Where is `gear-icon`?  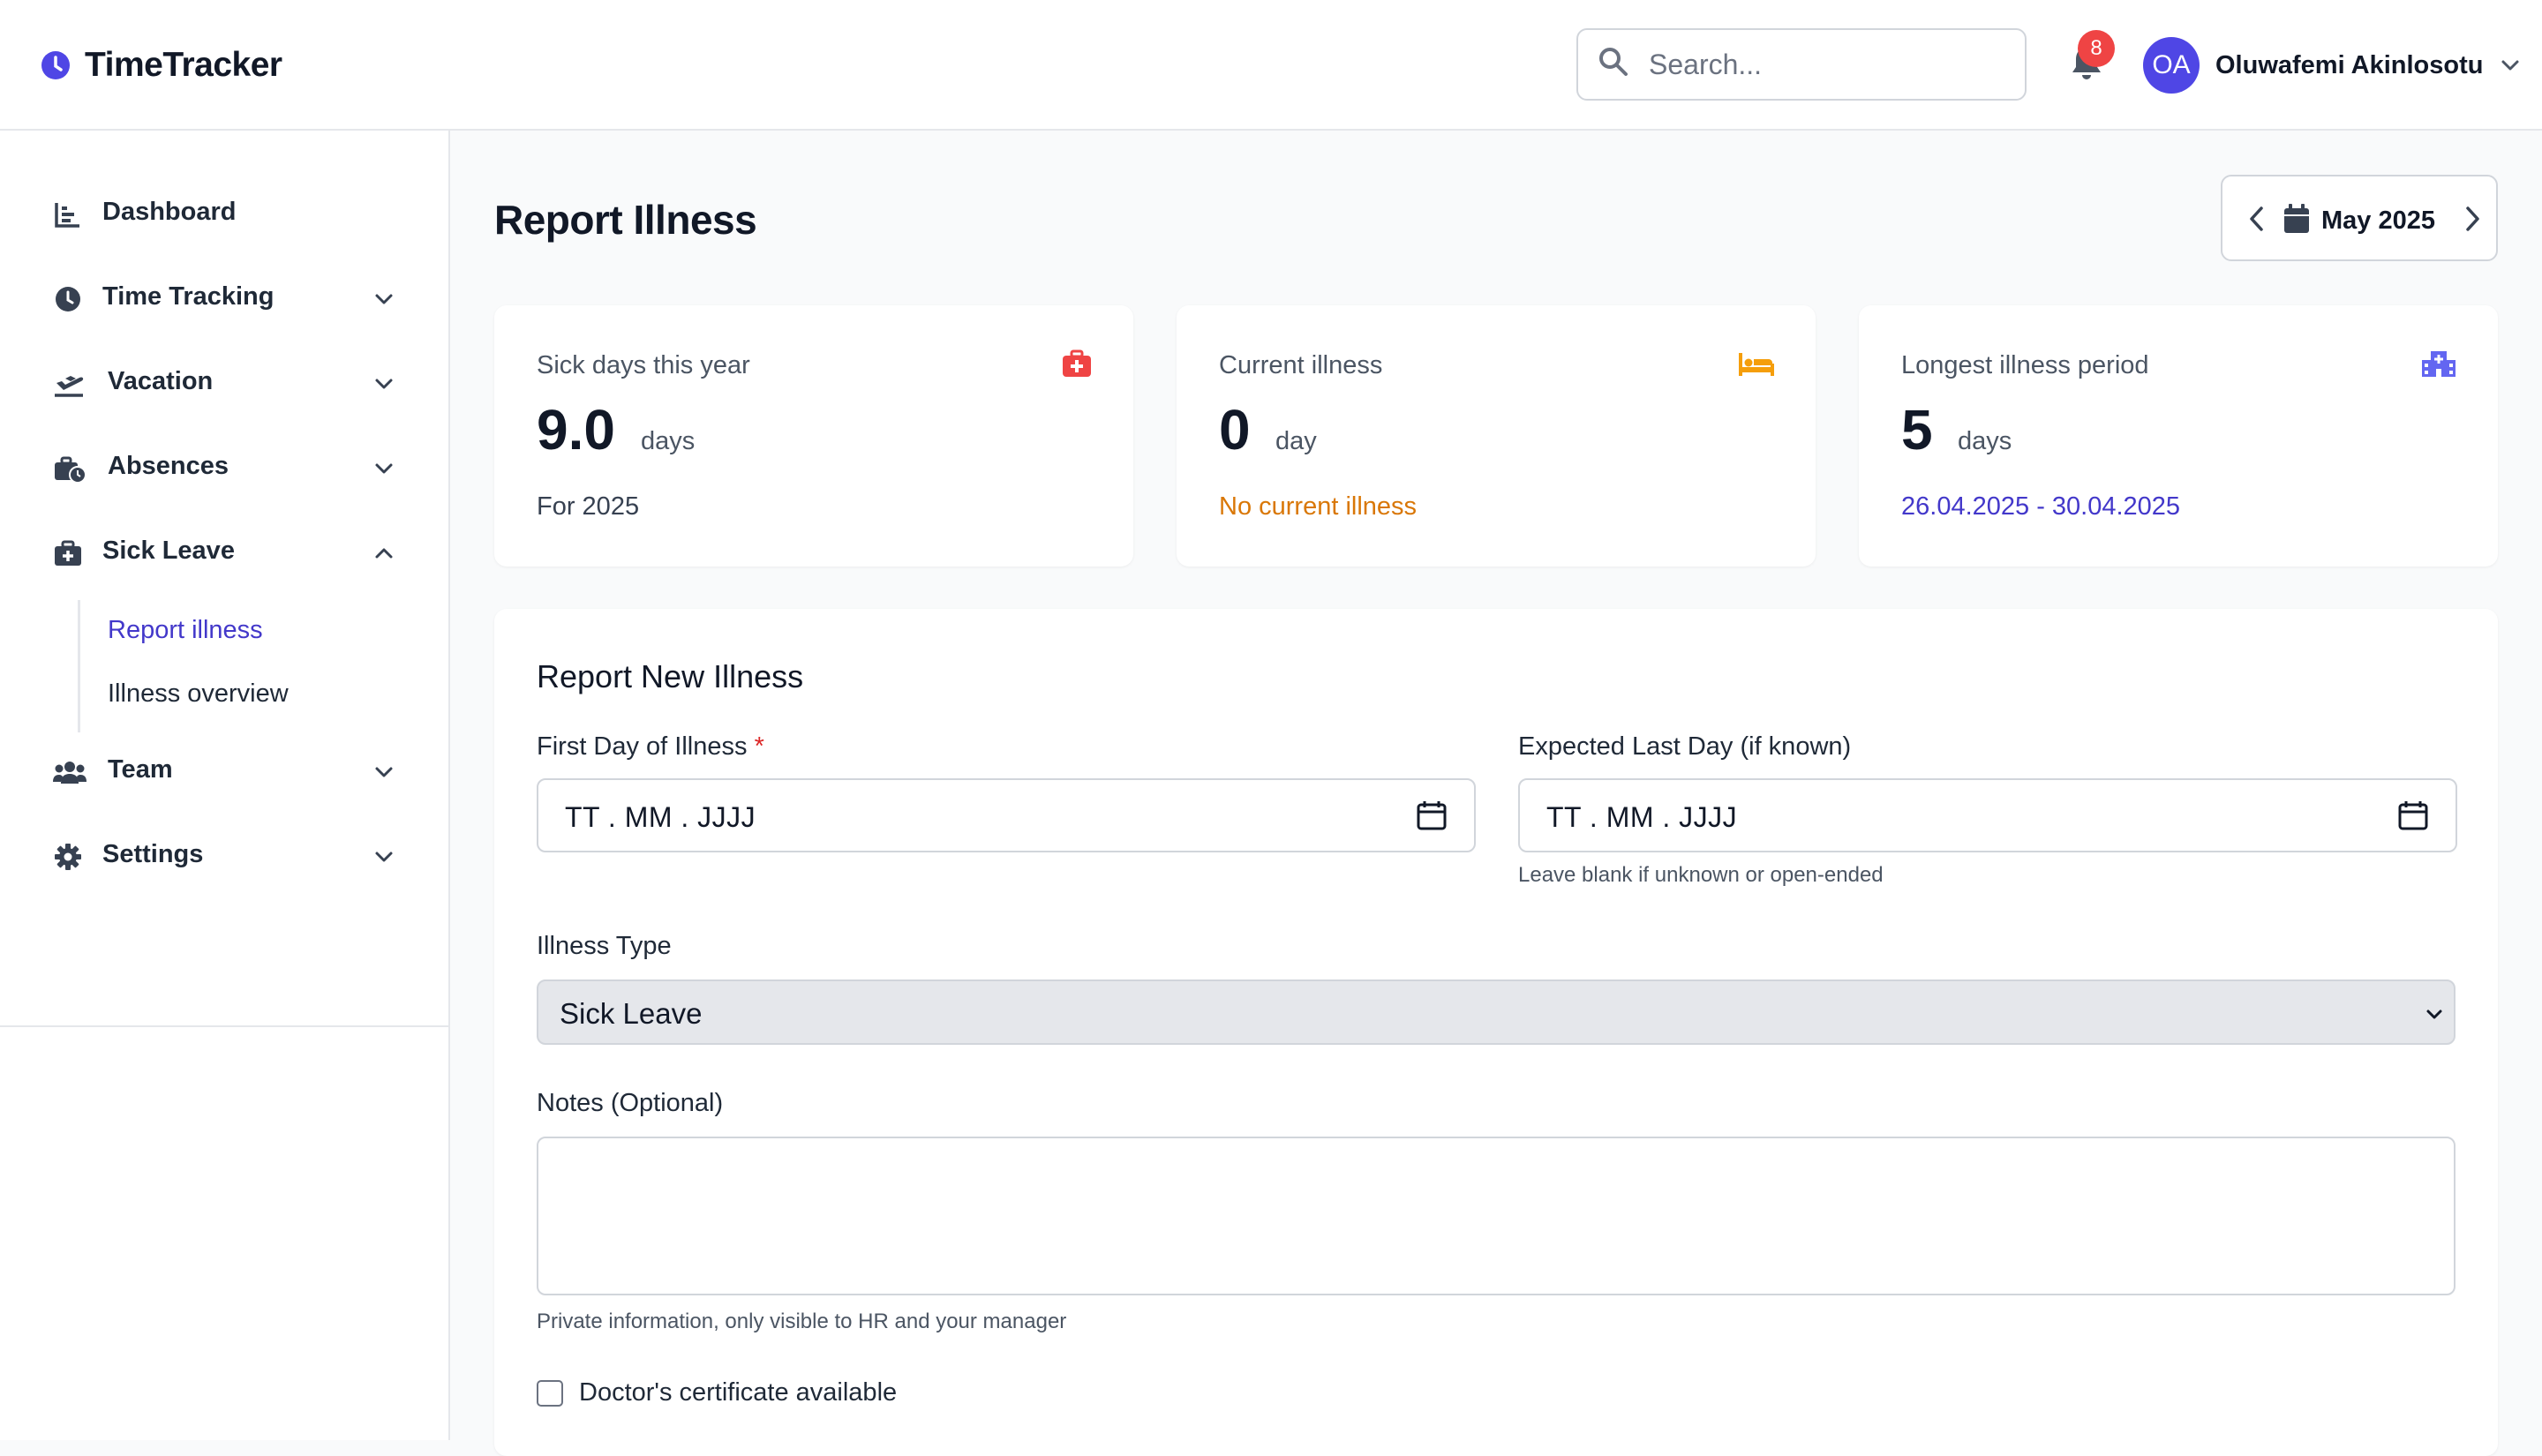 gear-icon is located at coordinates (68, 857).